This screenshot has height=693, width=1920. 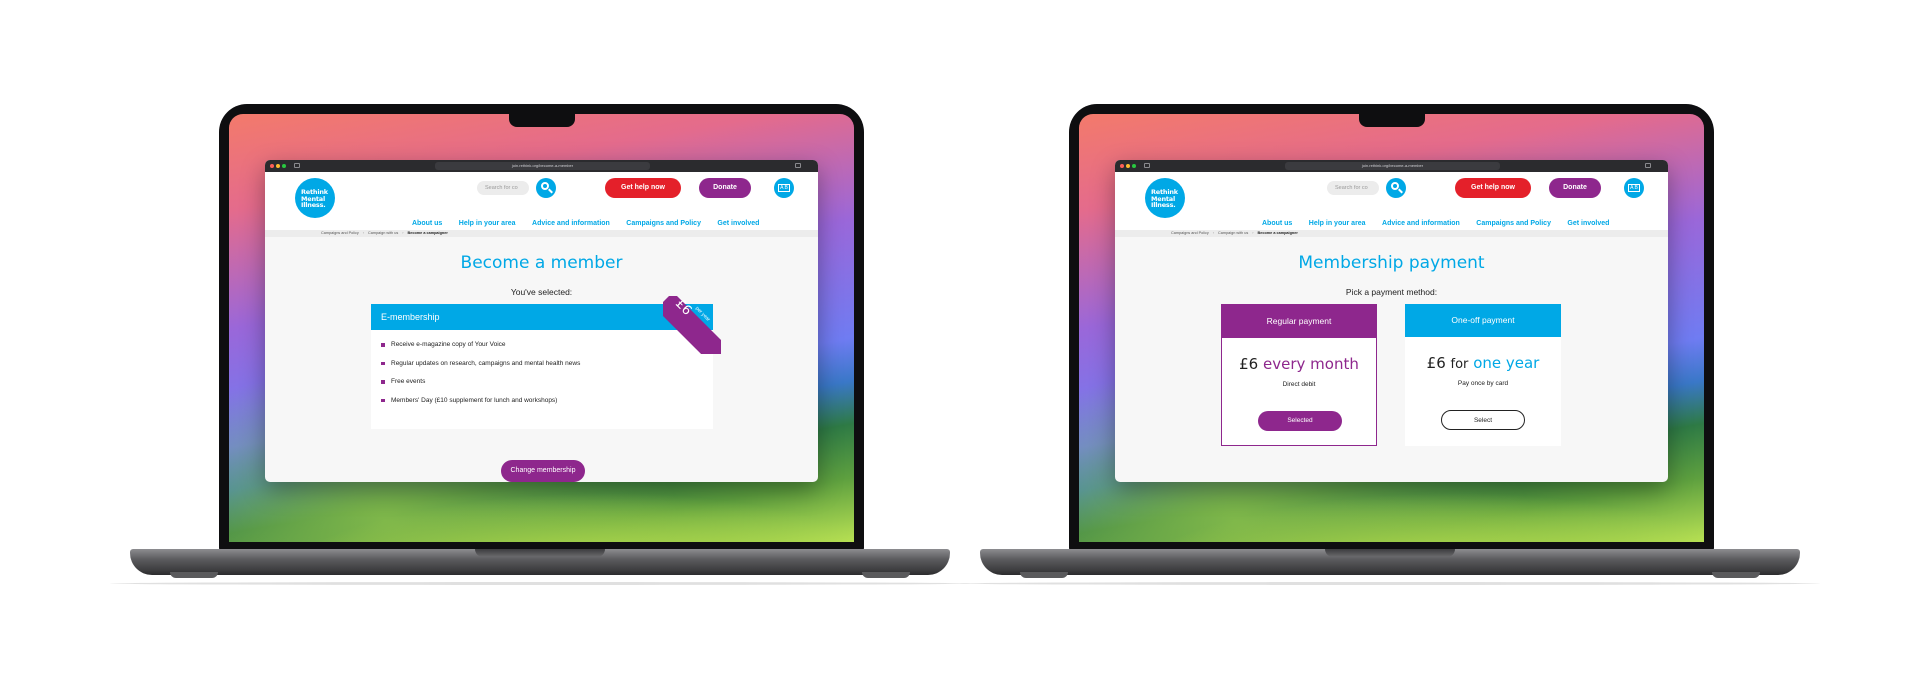 I want to click on benefit-item: Free events, so click(x=547, y=387).